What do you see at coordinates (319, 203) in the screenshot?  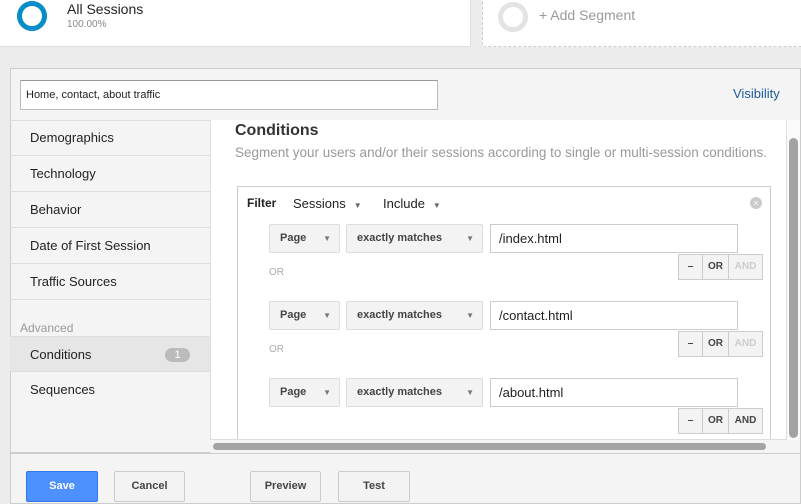 I see `scope-value: Sessions` at bounding box center [319, 203].